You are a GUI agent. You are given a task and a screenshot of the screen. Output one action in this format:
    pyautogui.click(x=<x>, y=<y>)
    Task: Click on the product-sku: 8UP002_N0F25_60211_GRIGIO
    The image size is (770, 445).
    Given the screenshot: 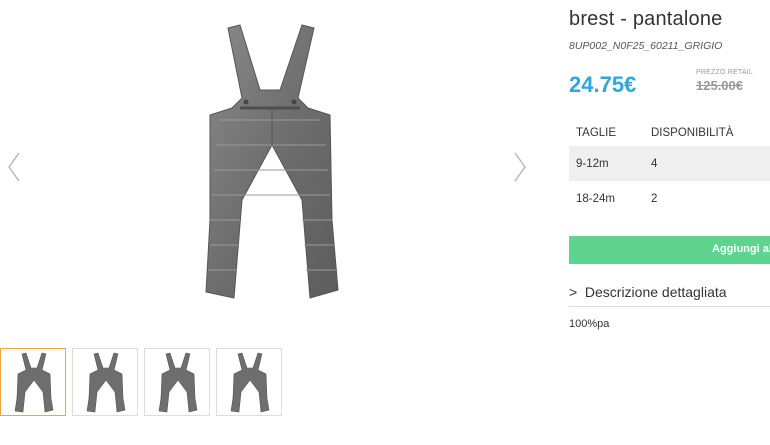 What is the action you would take?
    pyautogui.click(x=646, y=46)
    